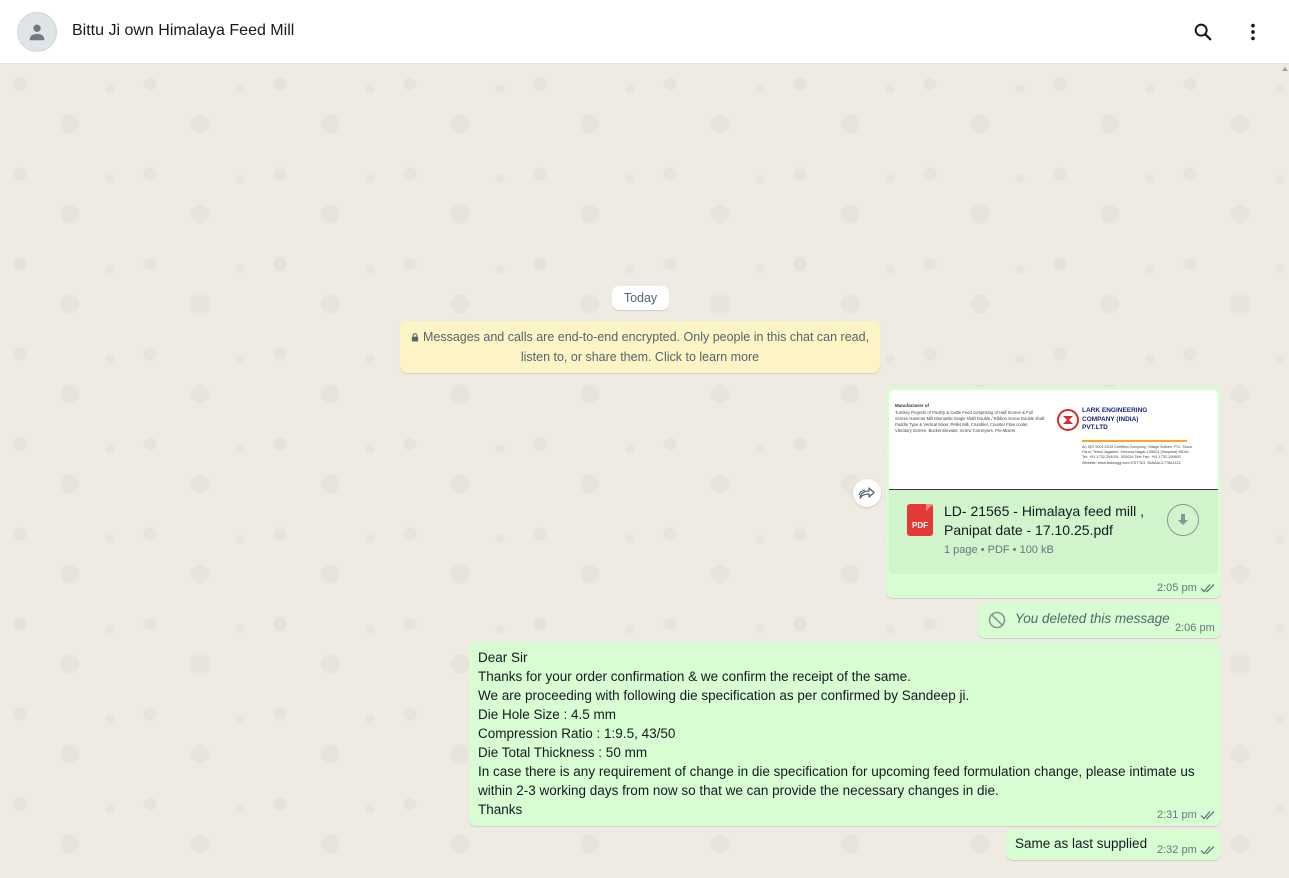  Describe the element at coordinates (577, 733) in the screenshot. I see `message-line: Compression Ratio : 1:9.5, 43/50` at that location.